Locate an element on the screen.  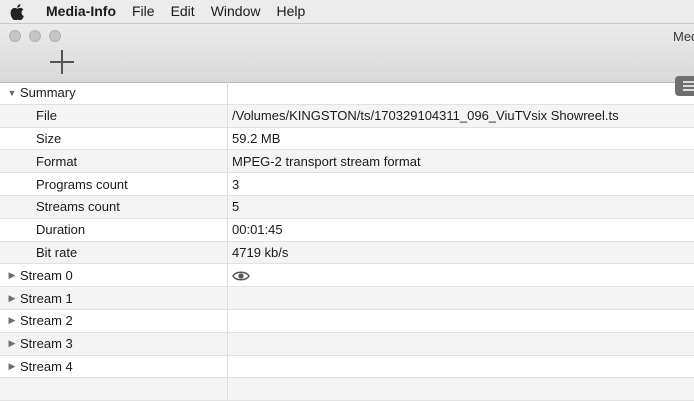
table-row: Duration 00:01:45 is located at coordinates (347, 230).